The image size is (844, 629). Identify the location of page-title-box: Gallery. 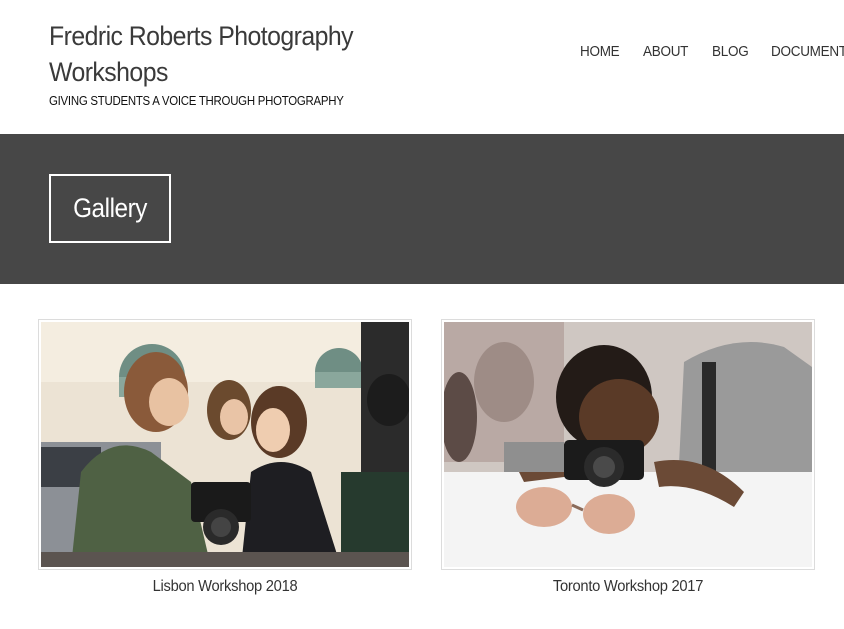
(110, 208).